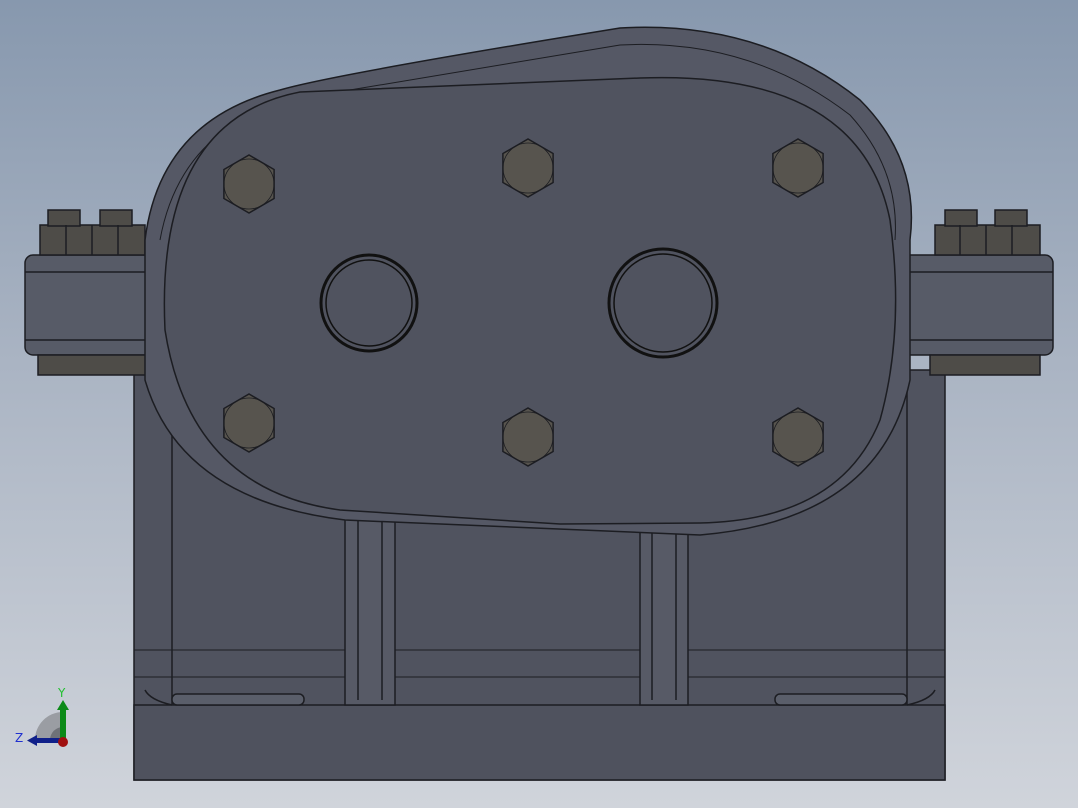 The width and height of the screenshot is (1078, 808). I want to click on base-plinth, so click(539, 742).